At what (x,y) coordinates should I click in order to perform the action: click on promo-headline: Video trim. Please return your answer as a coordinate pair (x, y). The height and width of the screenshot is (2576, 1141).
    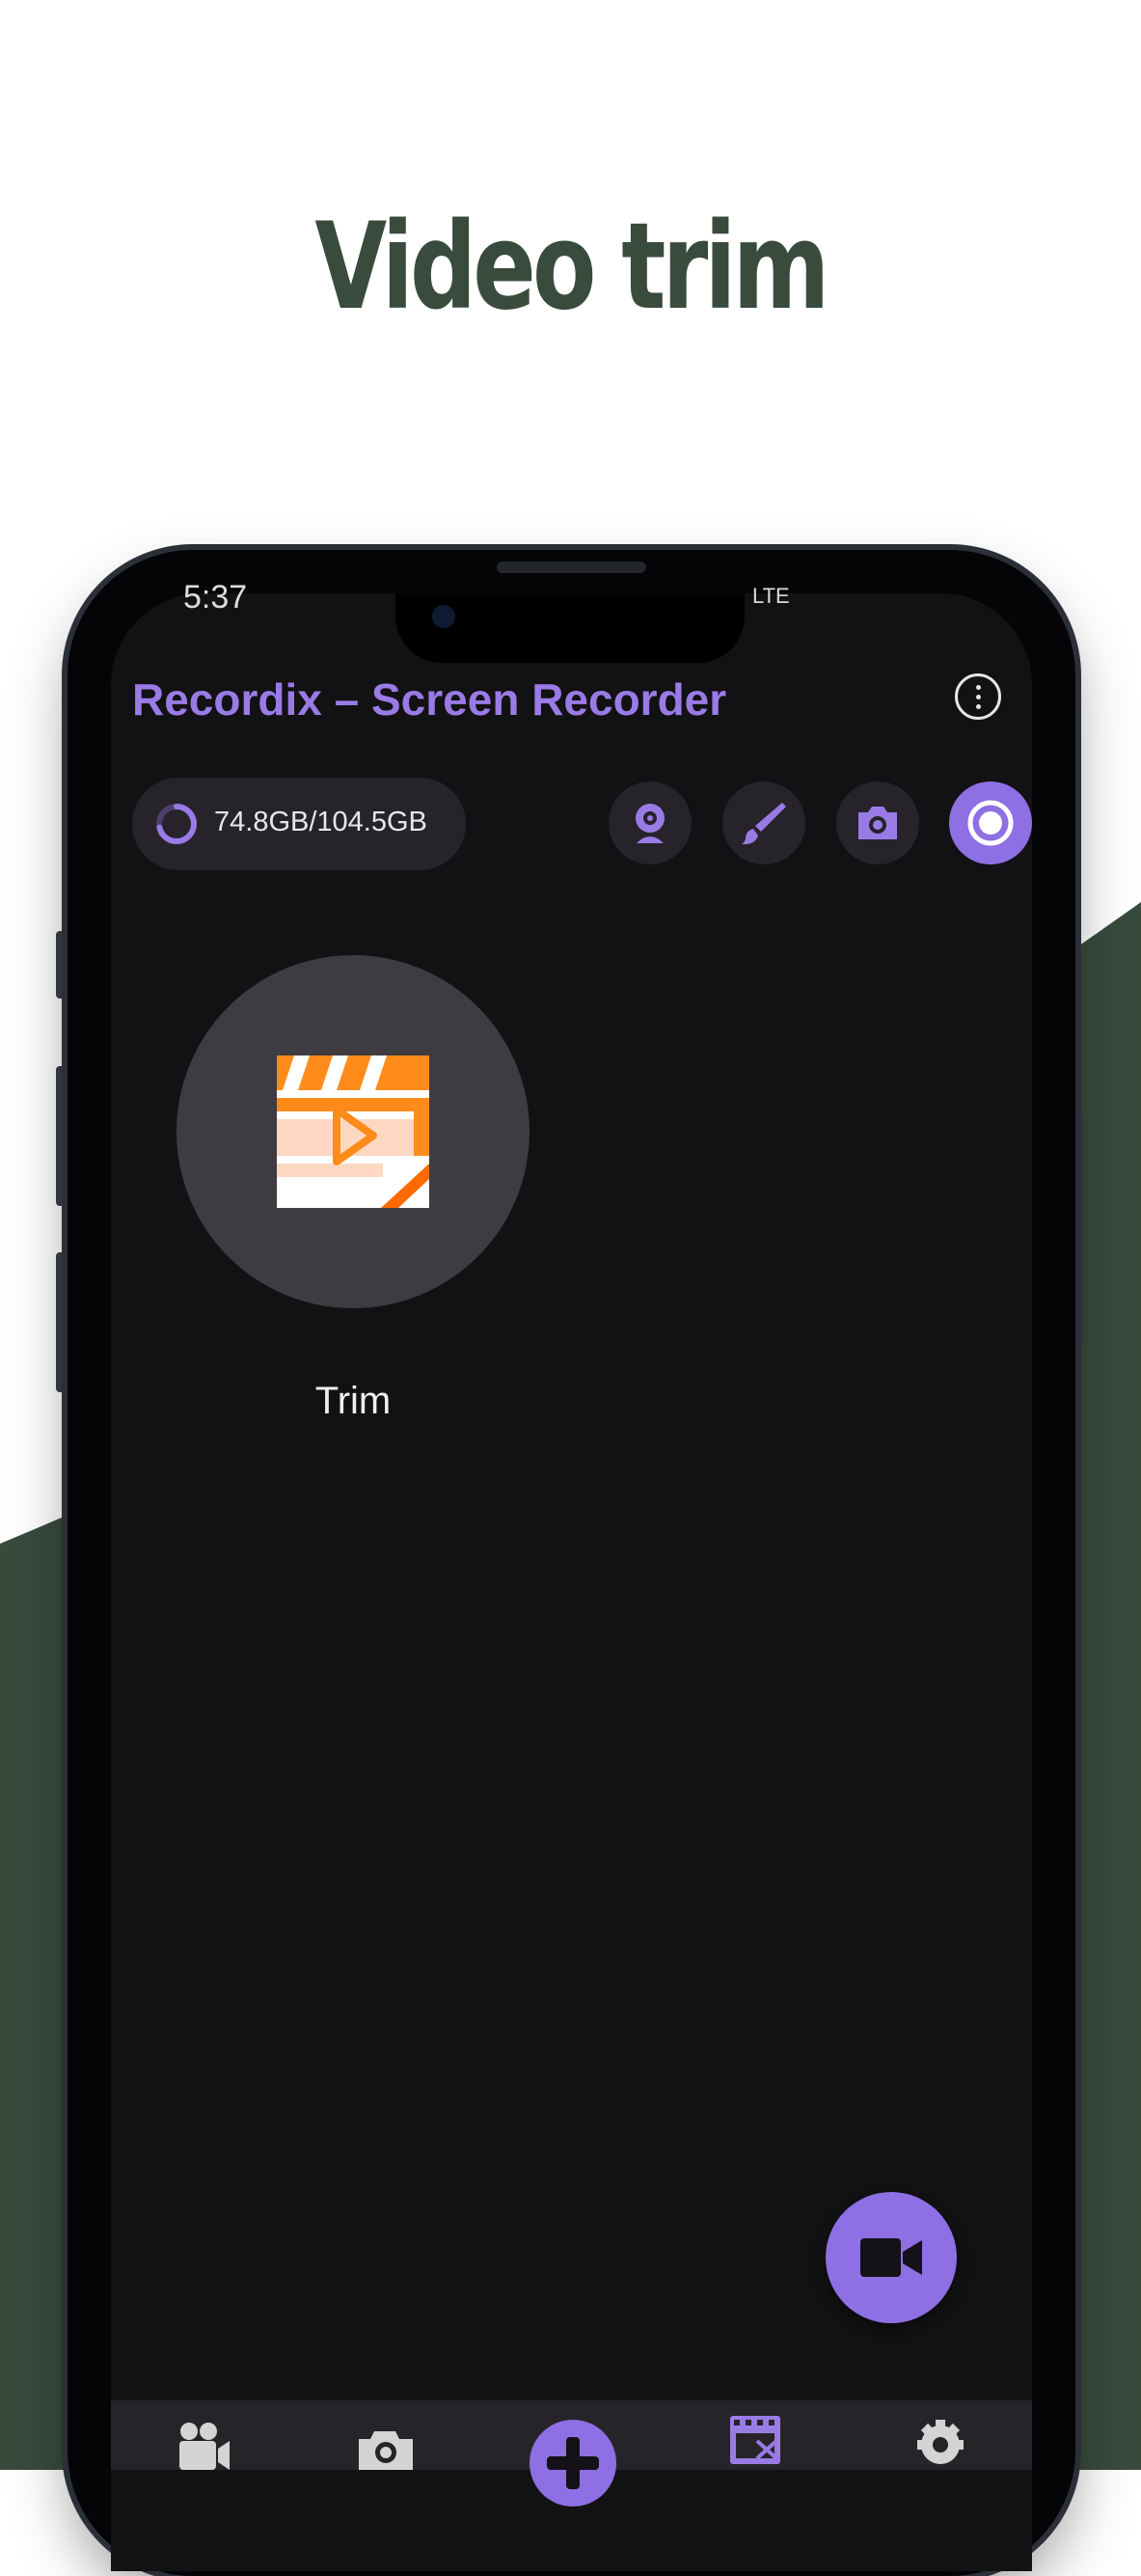
    Looking at the image, I should click on (572, 267).